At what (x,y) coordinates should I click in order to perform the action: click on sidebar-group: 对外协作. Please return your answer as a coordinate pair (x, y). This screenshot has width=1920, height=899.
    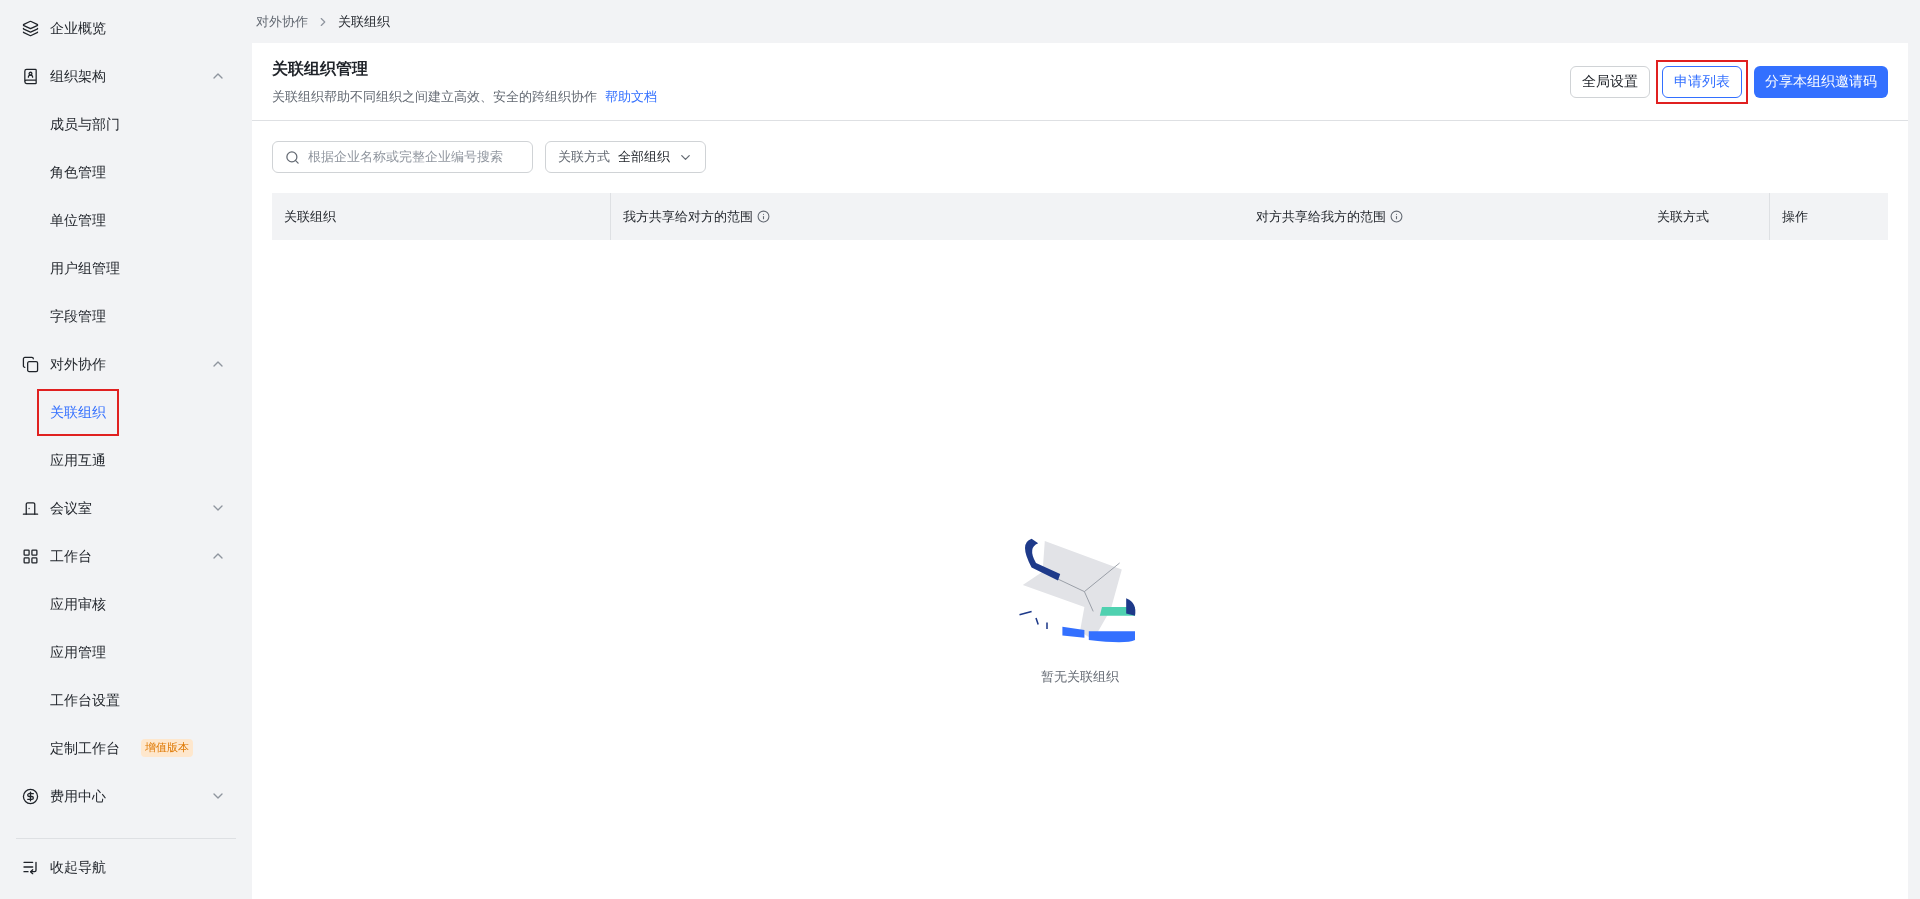
    Looking at the image, I should click on (126, 364).